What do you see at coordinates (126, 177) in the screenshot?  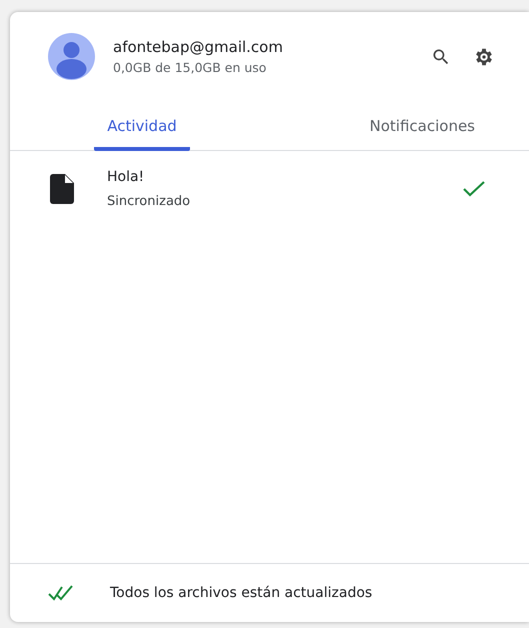 I see `file-name: Hola!` at bounding box center [126, 177].